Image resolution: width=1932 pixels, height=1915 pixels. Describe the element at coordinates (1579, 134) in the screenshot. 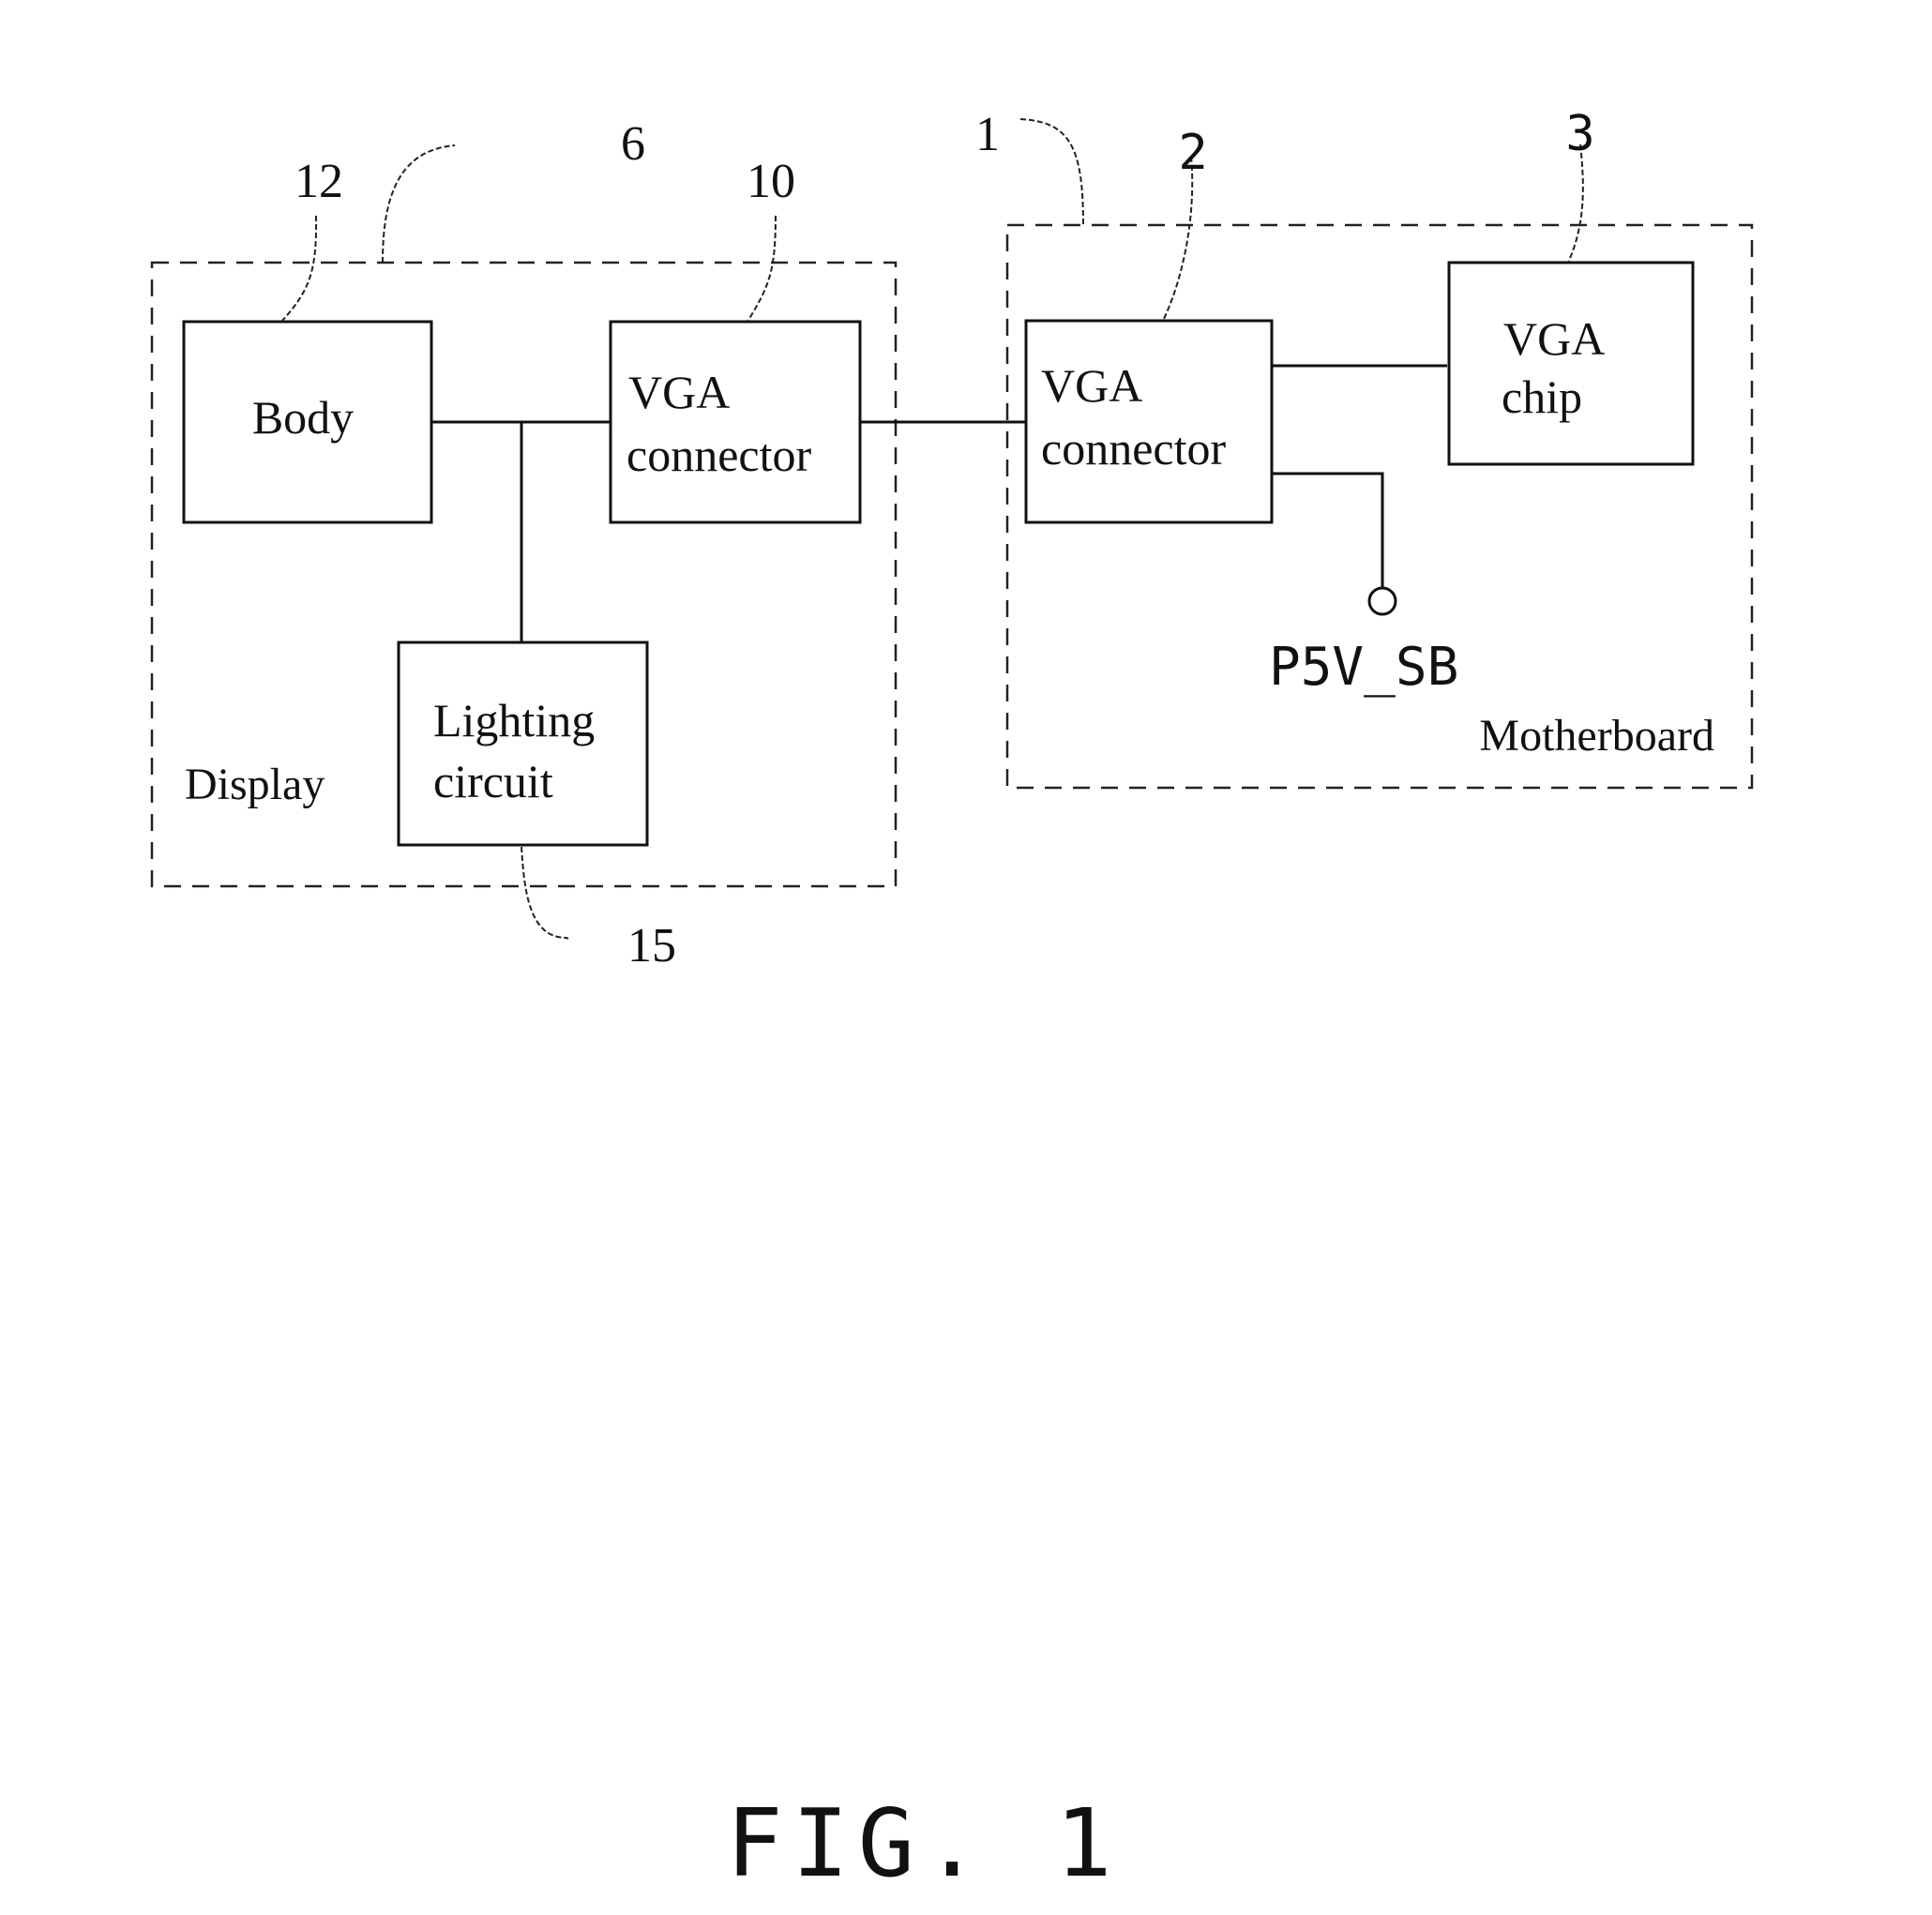

I see `ref-3: 3` at that location.